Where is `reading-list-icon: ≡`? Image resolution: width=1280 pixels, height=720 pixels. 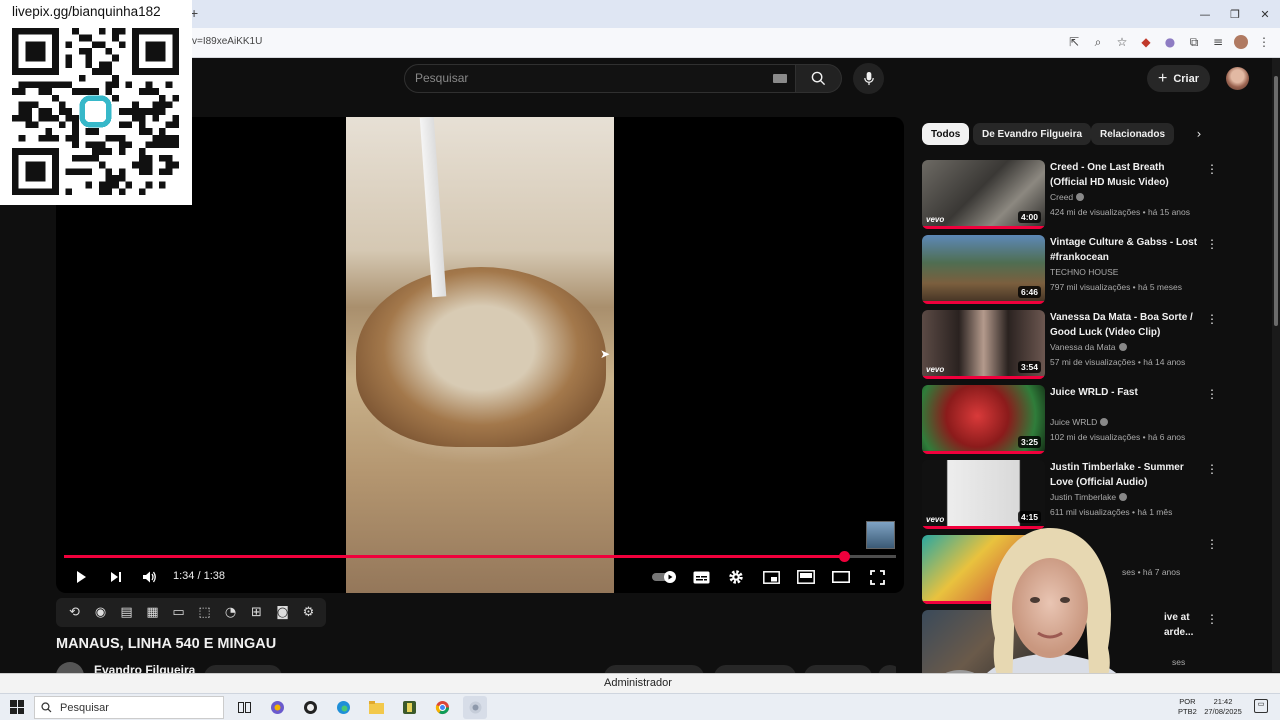 reading-list-icon: ≡ is located at coordinates (1218, 42).